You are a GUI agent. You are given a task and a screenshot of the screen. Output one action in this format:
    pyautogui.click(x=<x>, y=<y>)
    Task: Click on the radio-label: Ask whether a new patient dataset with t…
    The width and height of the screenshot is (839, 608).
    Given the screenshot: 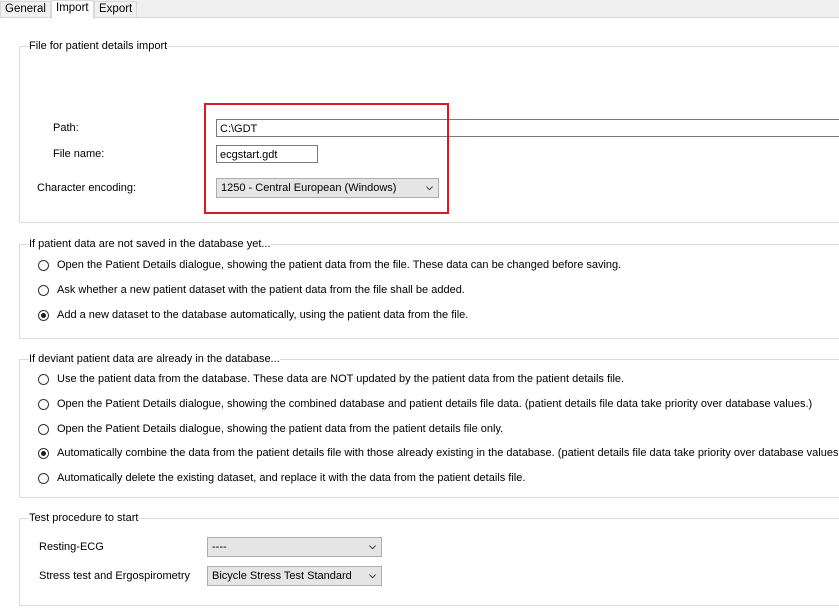 What is the action you would take?
    pyautogui.click(x=261, y=290)
    